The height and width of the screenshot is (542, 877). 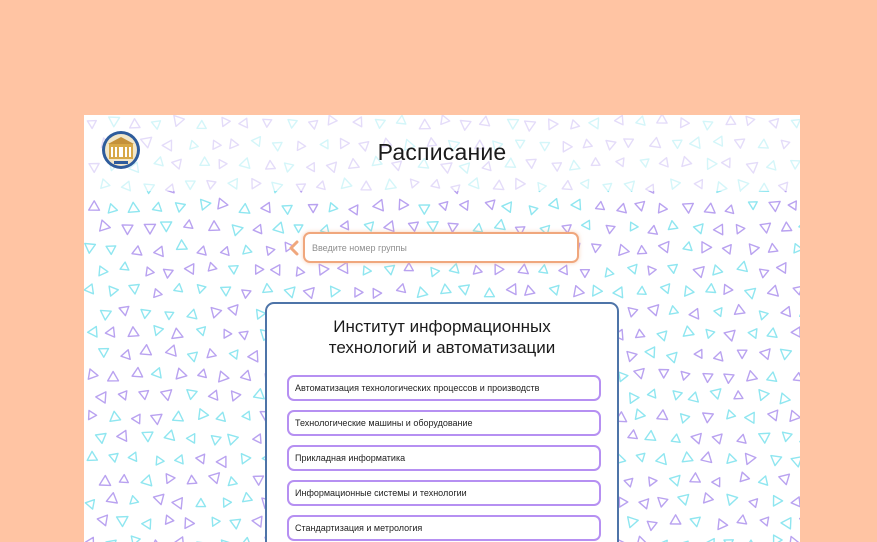 What do you see at coordinates (444, 423) in the screenshot?
I see `direction-item: Технологические машины и оборудование` at bounding box center [444, 423].